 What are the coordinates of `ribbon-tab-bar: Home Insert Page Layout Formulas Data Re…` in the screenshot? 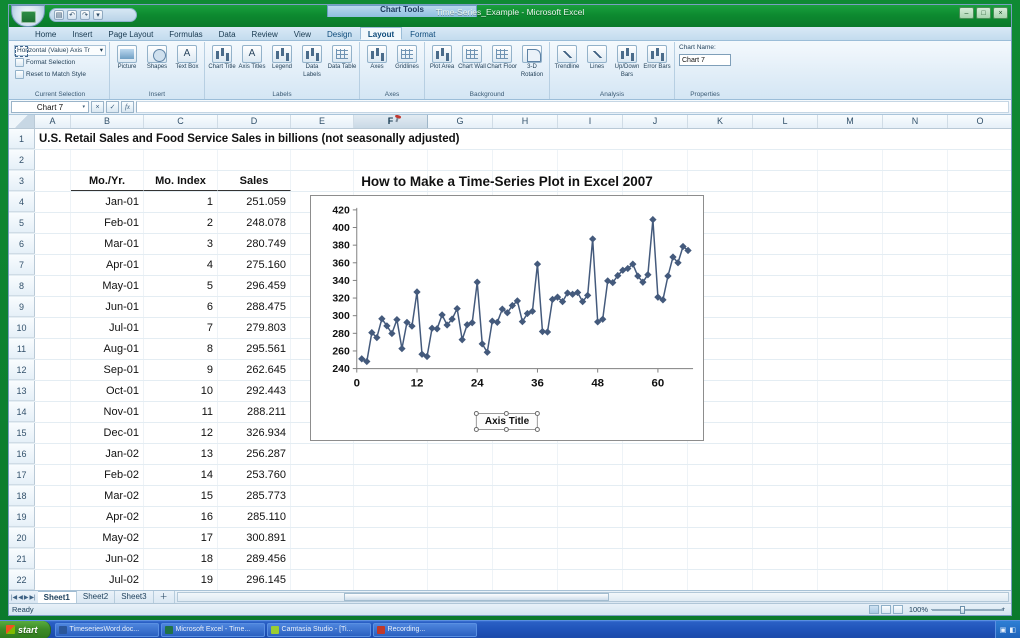 It's located at (510, 34).